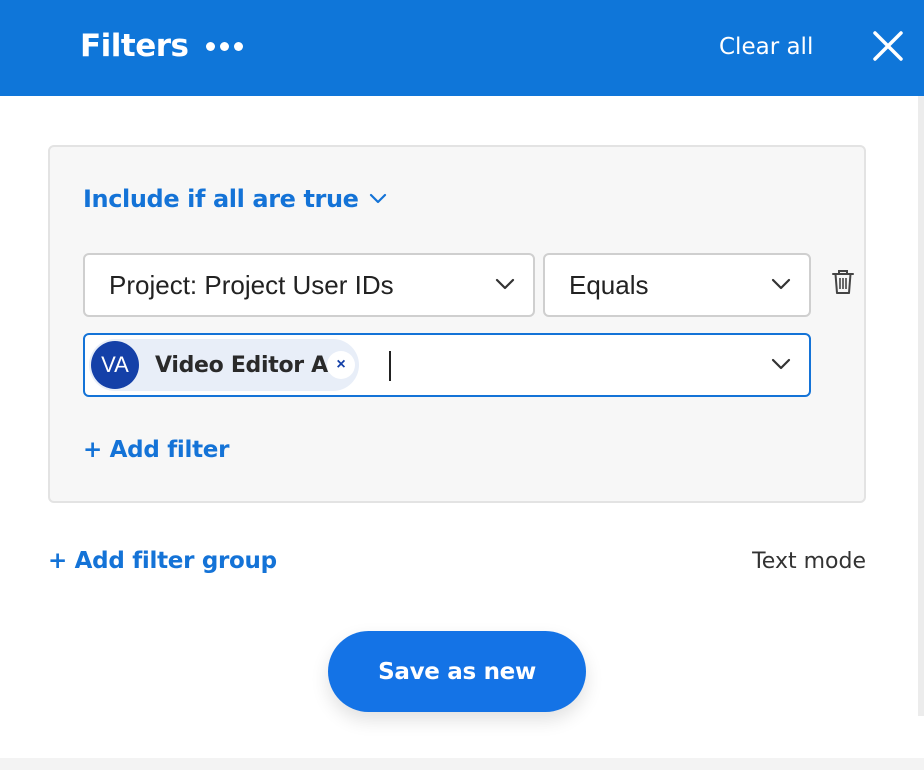  Describe the element at coordinates (241, 365) in the screenshot. I see `value-tag-label: Video Editor A` at that location.